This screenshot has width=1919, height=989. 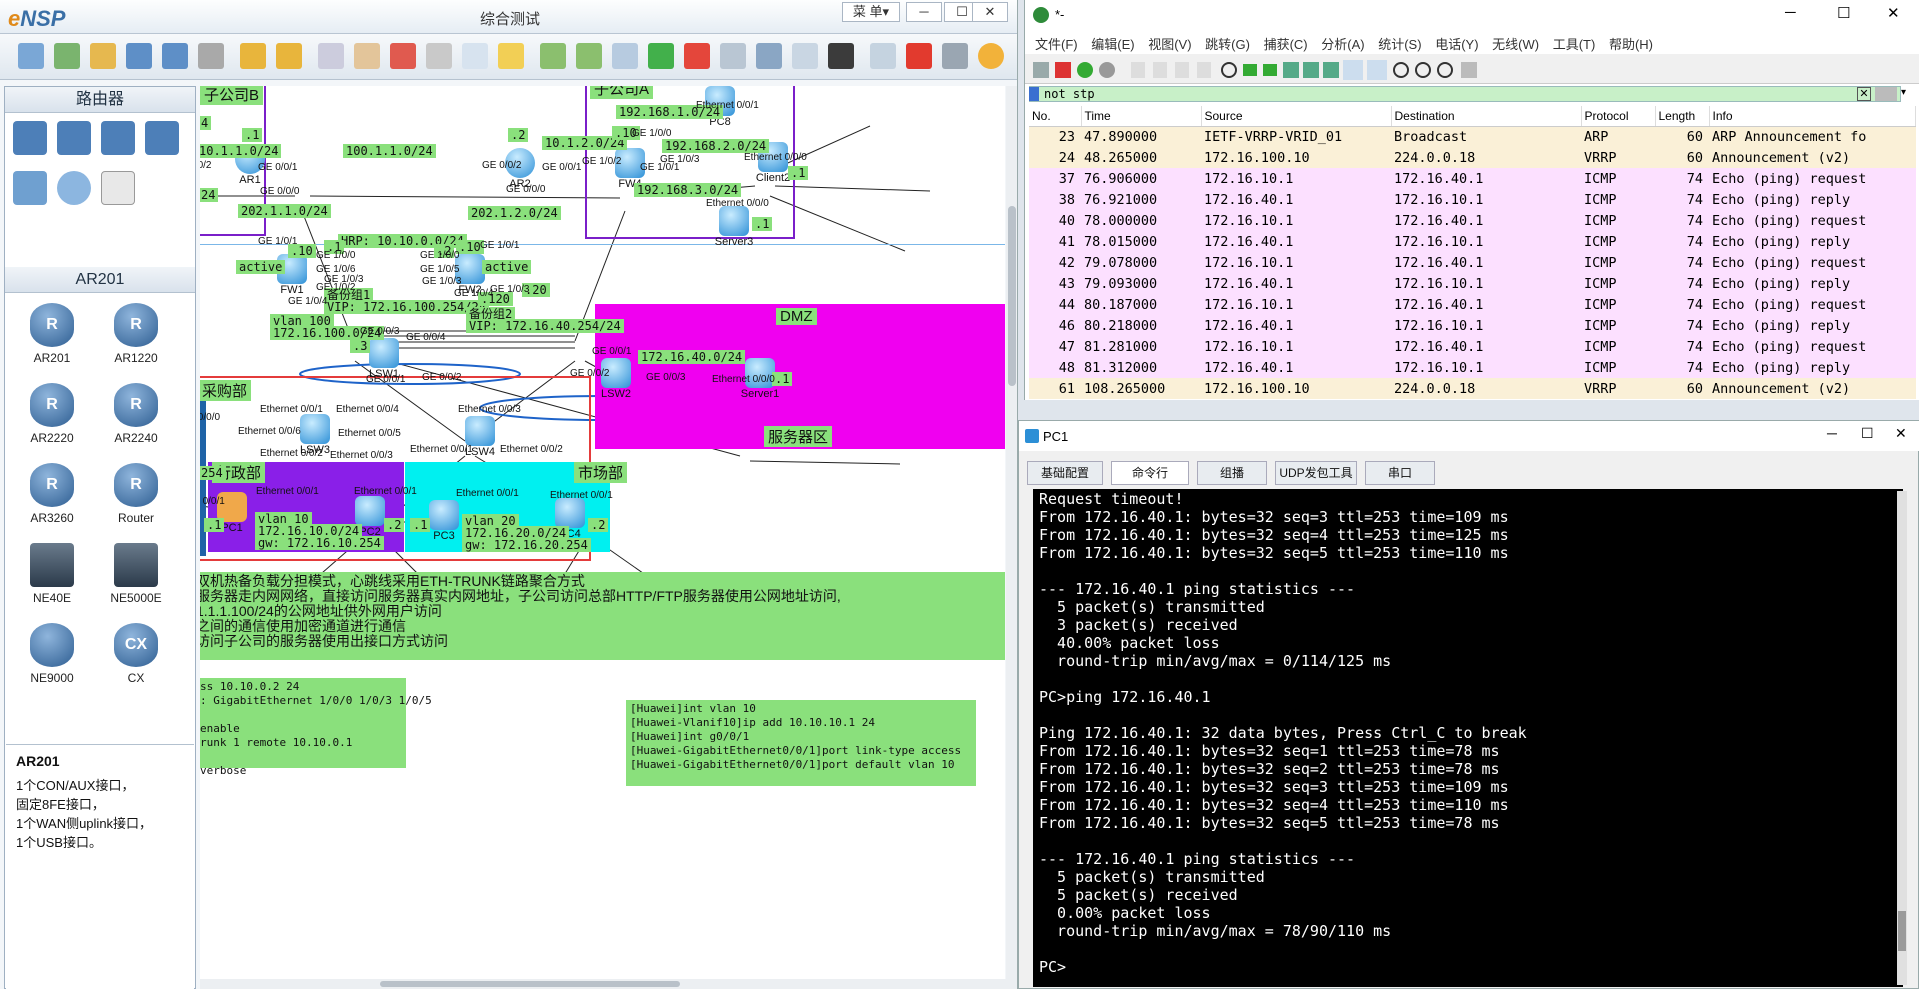 I want to click on column-length: Length, so click(x=1682, y=116).